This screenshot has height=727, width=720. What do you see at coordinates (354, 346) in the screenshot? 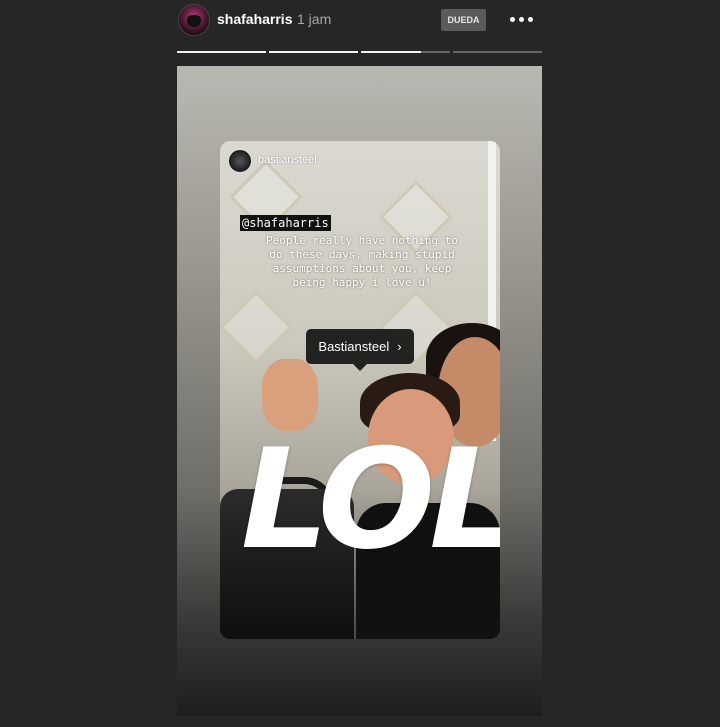
I see `user-tag-label: Bastiansteel` at bounding box center [354, 346].